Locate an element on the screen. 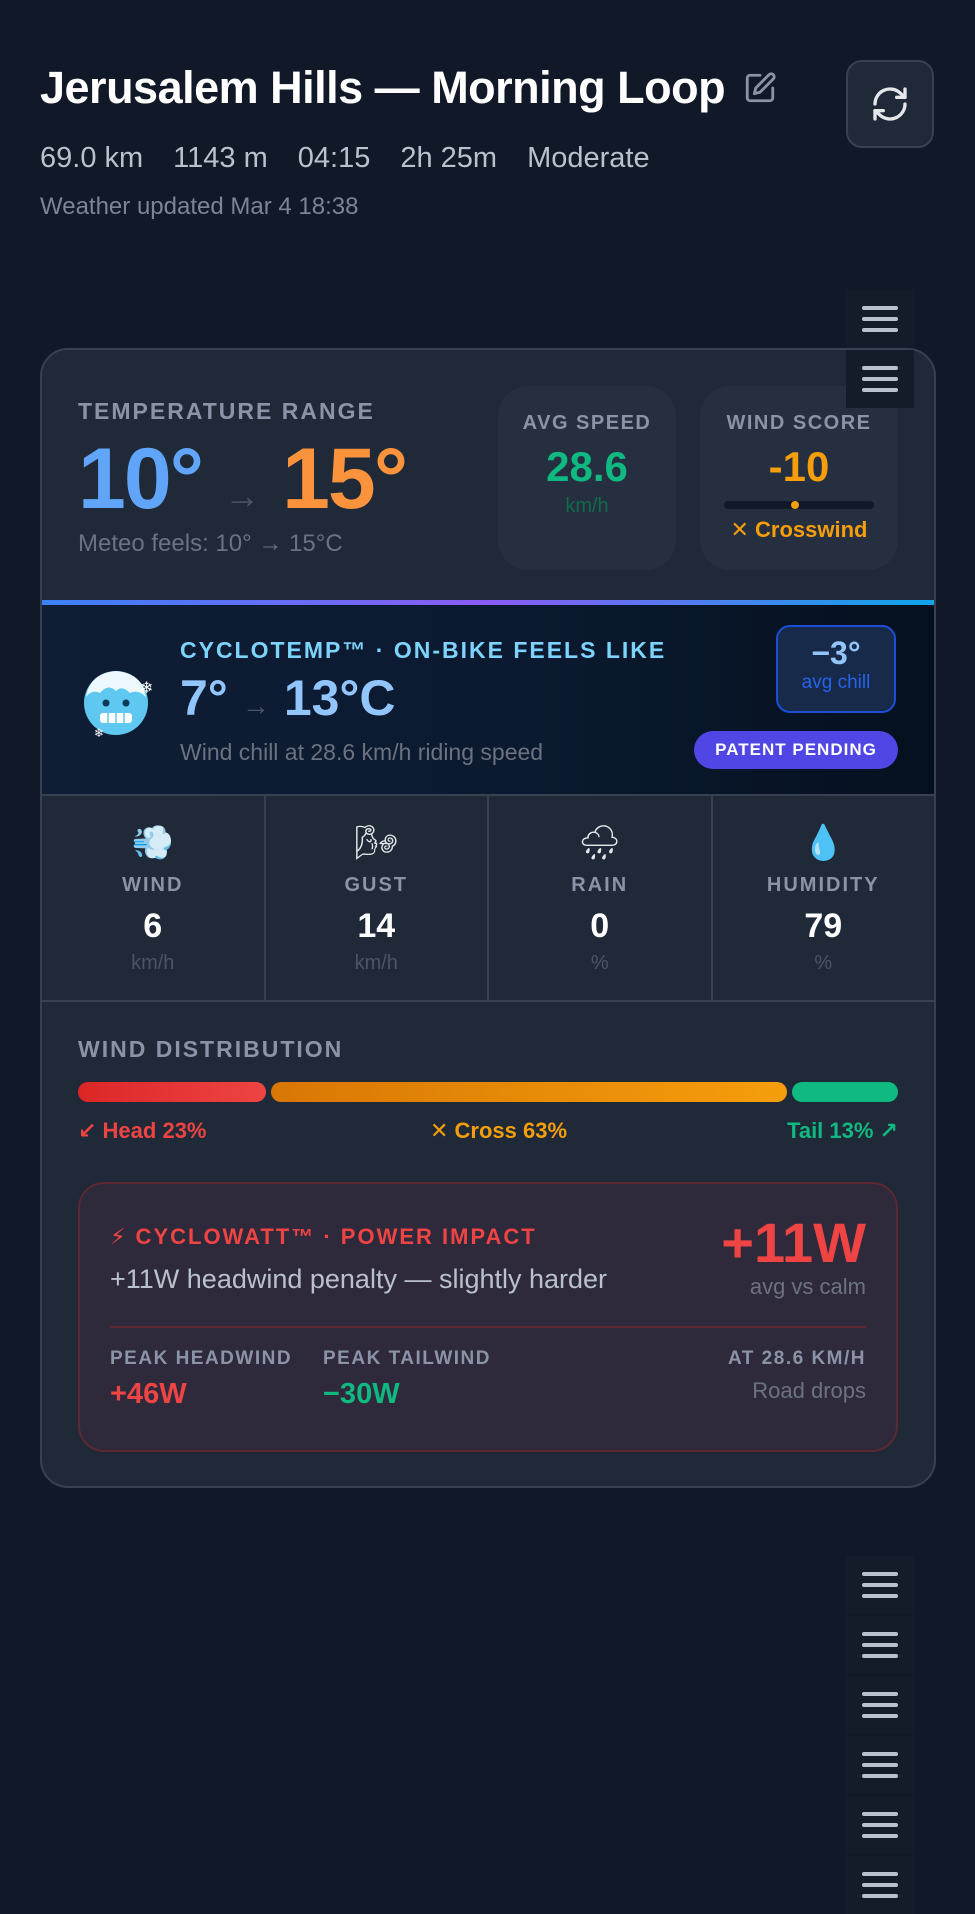 The image size is (975, 1914). metric-label: GUST is located at coordinates (376, 885).